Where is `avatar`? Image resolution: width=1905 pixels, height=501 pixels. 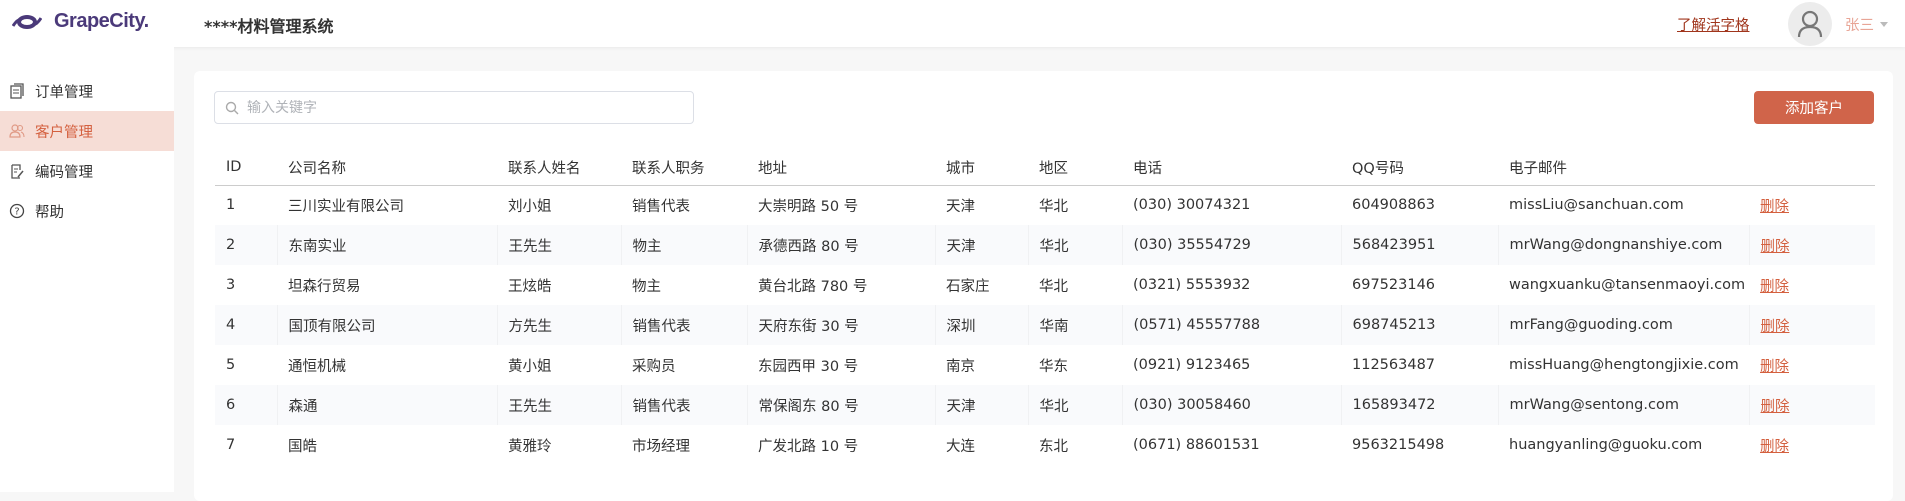
avatar is located at coordinates (1810, 24).